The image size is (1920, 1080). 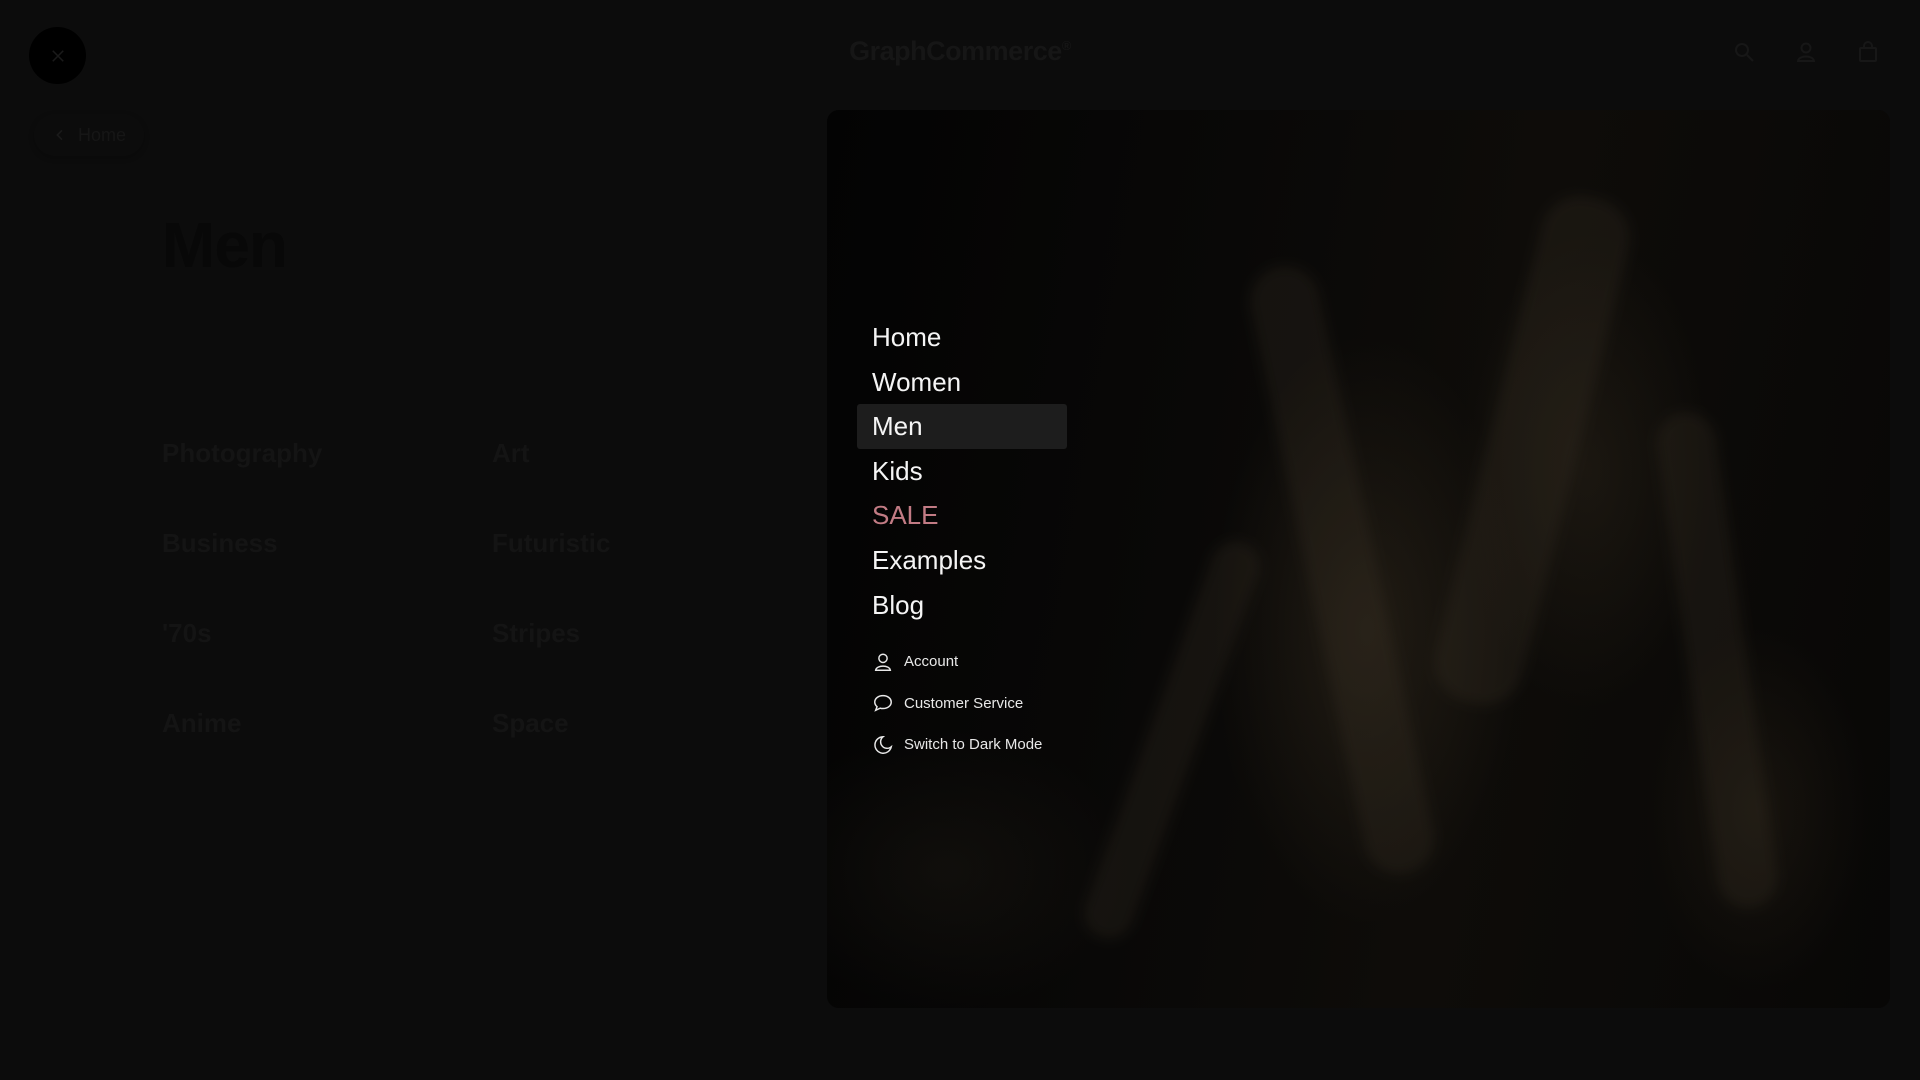 I want to click on category-link: Space, so click(x=551, y=723).